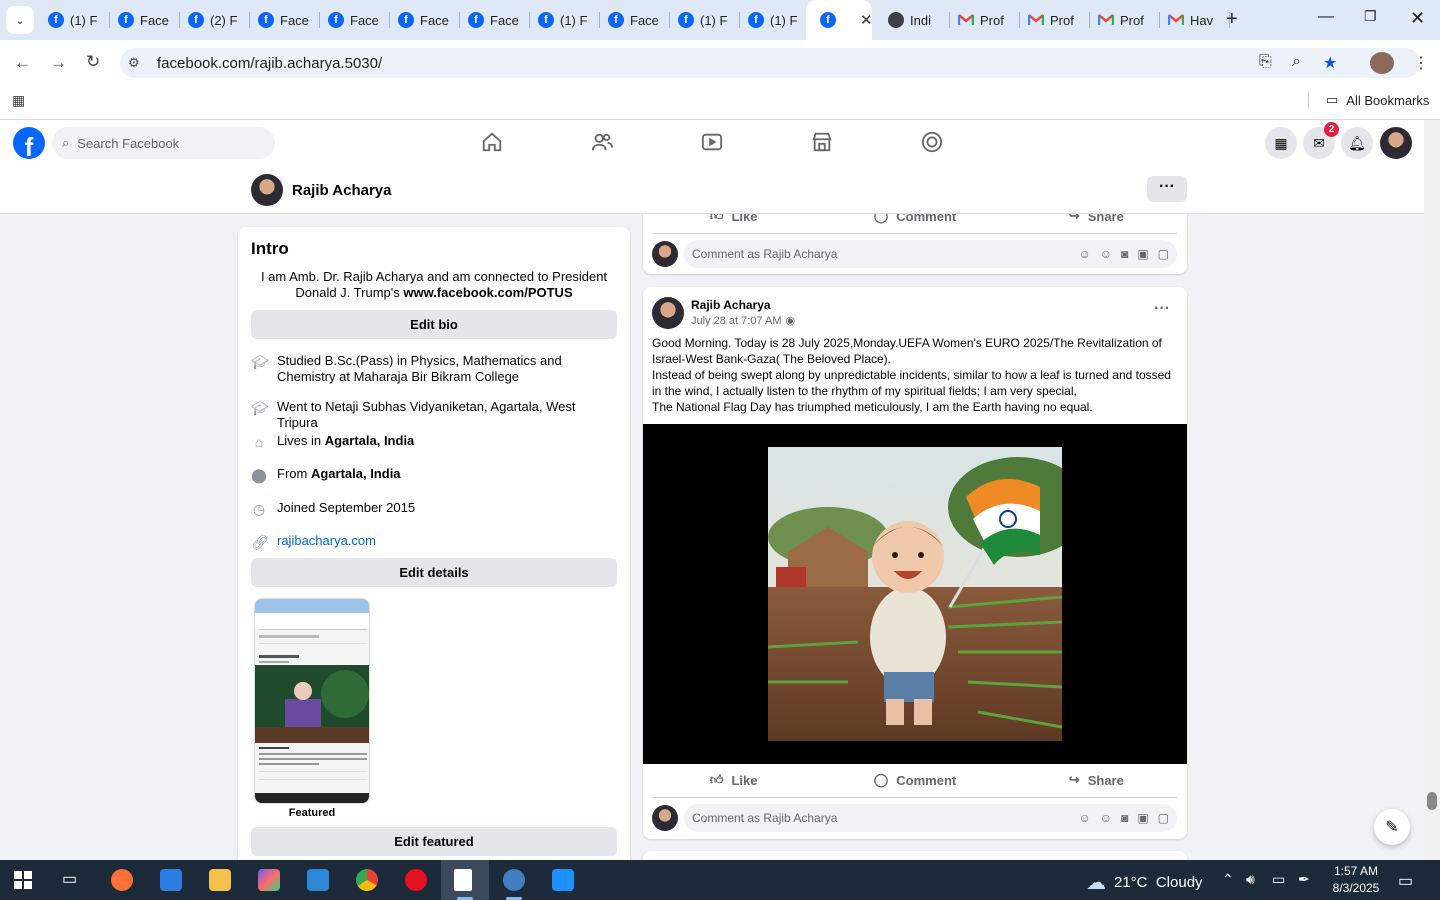 This screenshot has width=1440, height=900. I want to click on nav-home, so click(493, 143).